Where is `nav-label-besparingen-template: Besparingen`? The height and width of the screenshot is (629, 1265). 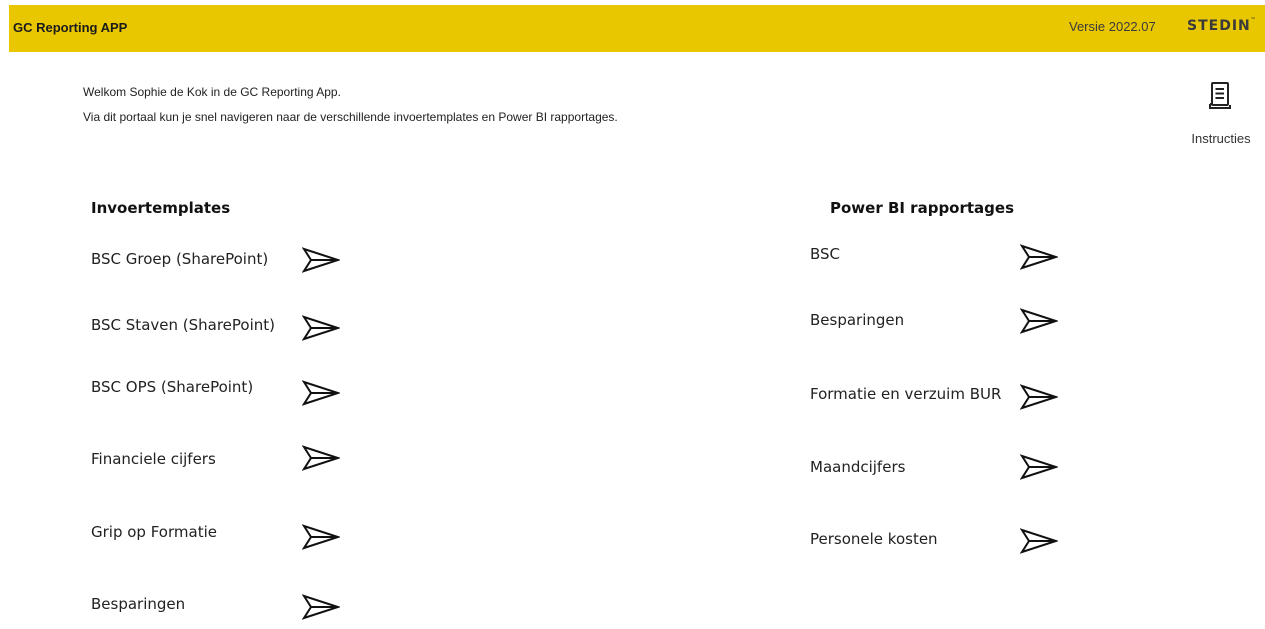
nav-label-besparingen-template: Besparingen is located at coordinates (138, 604).